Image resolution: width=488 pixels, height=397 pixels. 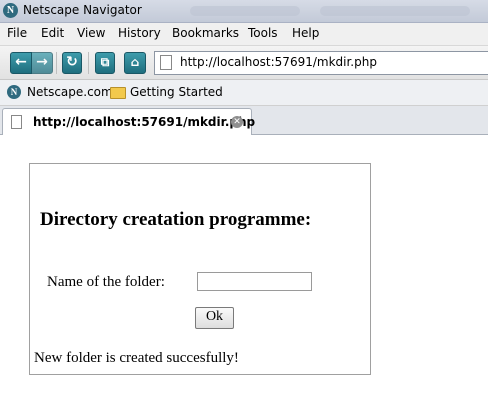 What do you see at coordinates (205, 33) in the screenshot?
I see `menu-bookmarks: Bookmarks` at bounding box center [205, 33].